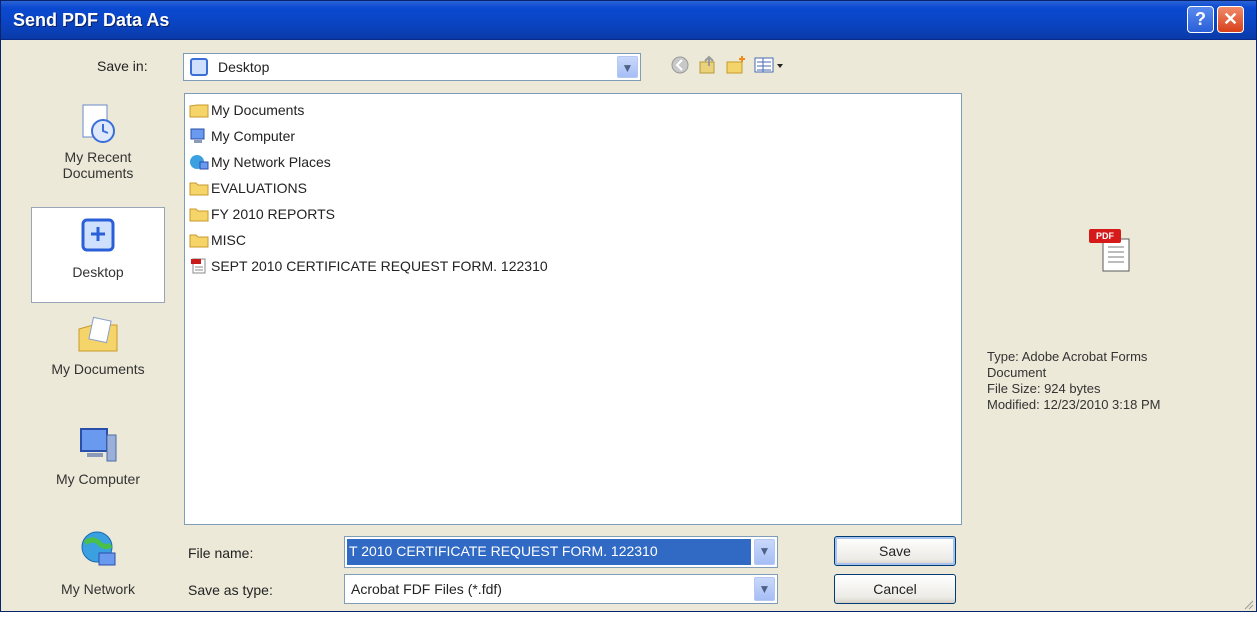 The image size is (1257, 627). Describe the element at coordinates (228, 240) in the screenshot. I see `file-name-text: MISC` at that location.